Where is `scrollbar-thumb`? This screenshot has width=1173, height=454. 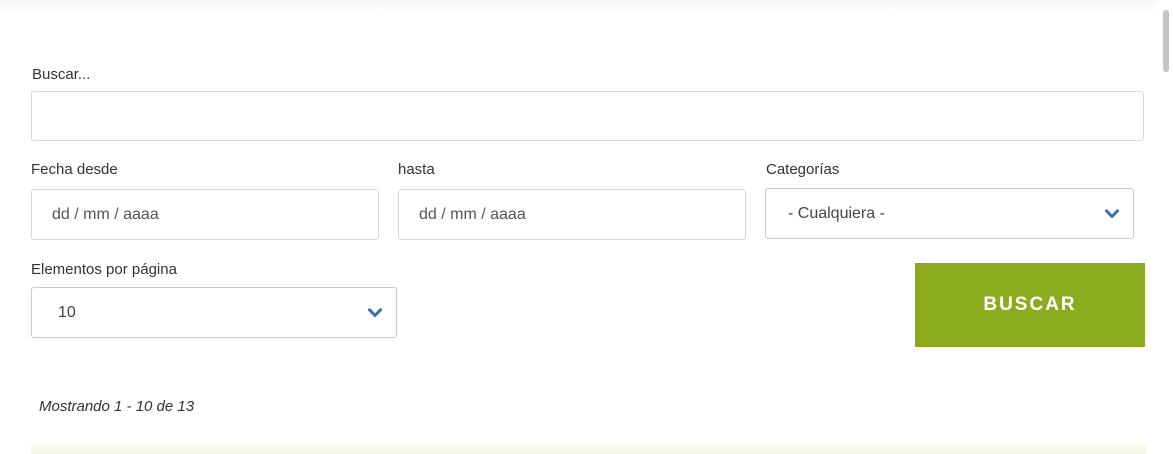
scrollbar-thumb is located at coordinates (1166, 41).